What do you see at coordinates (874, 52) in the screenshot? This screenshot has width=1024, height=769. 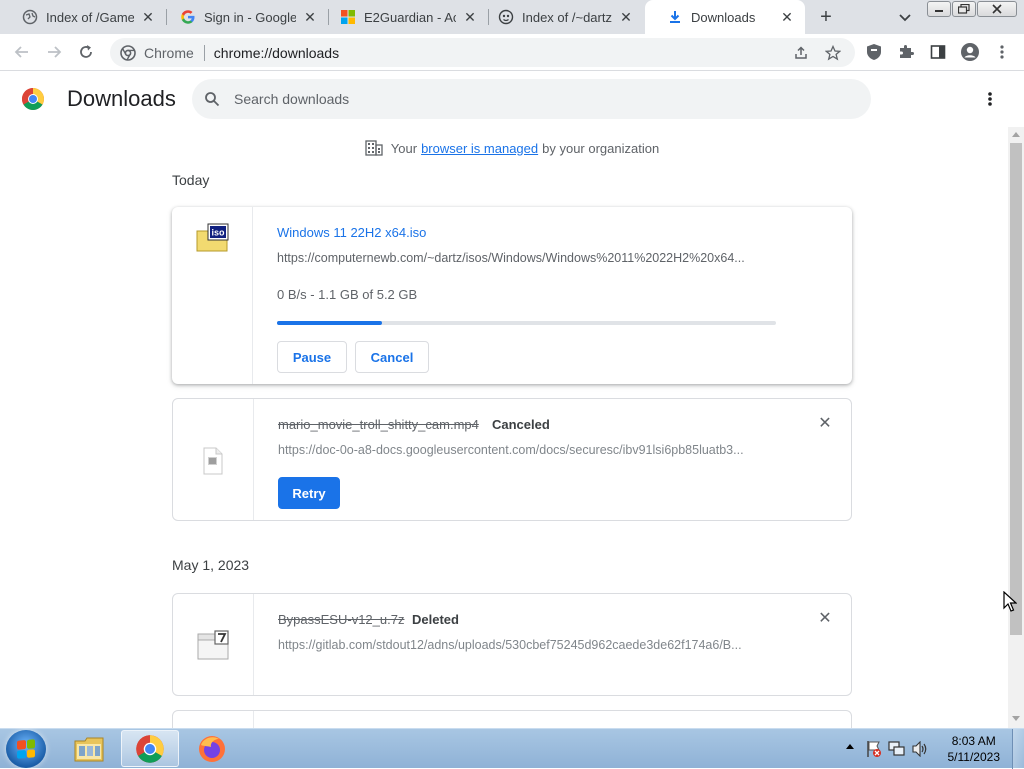 I see `shield-extension-icon` at bounding box center [874, 52].